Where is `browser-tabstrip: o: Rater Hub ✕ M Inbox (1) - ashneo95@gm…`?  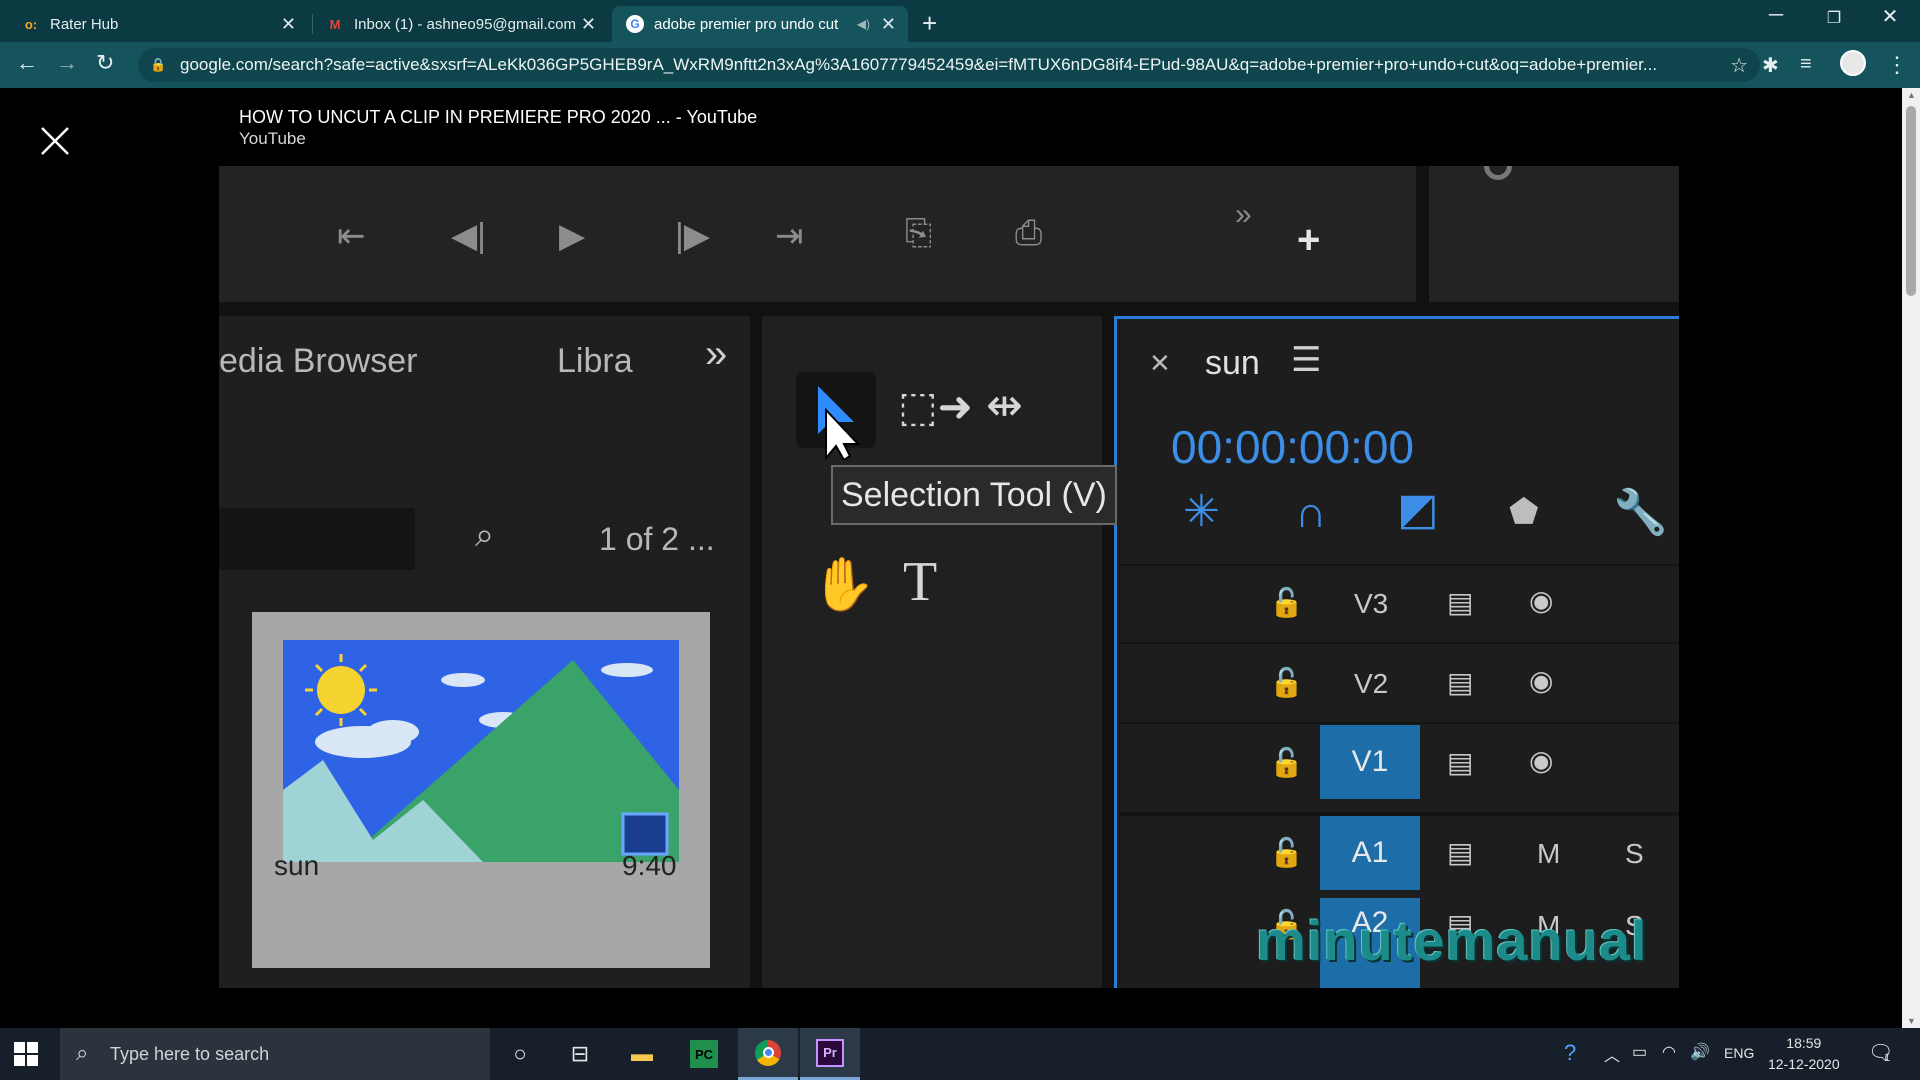 browser-tabstrip: o: Rater Hub ✕ M Inbox (1) - ashneo95@gm… is located at coordinates (960, 21).